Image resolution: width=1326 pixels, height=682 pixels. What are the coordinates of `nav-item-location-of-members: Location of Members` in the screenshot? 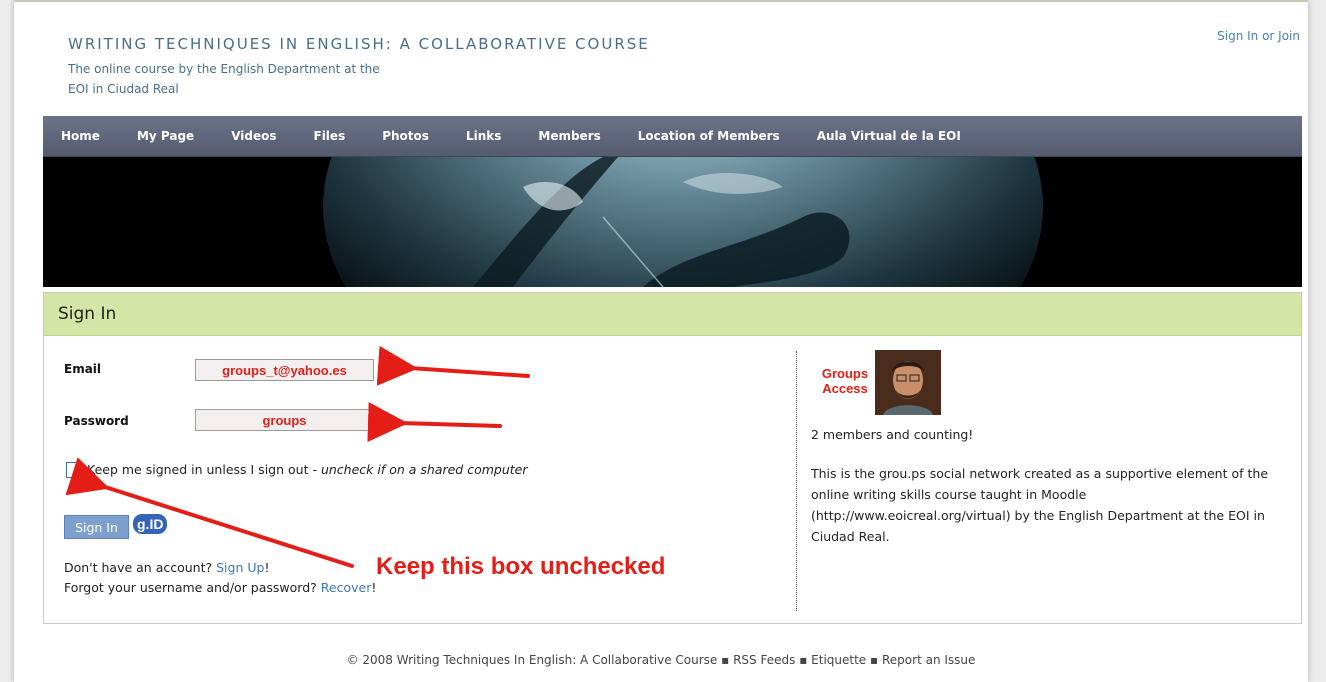 It's located at (709, 136).